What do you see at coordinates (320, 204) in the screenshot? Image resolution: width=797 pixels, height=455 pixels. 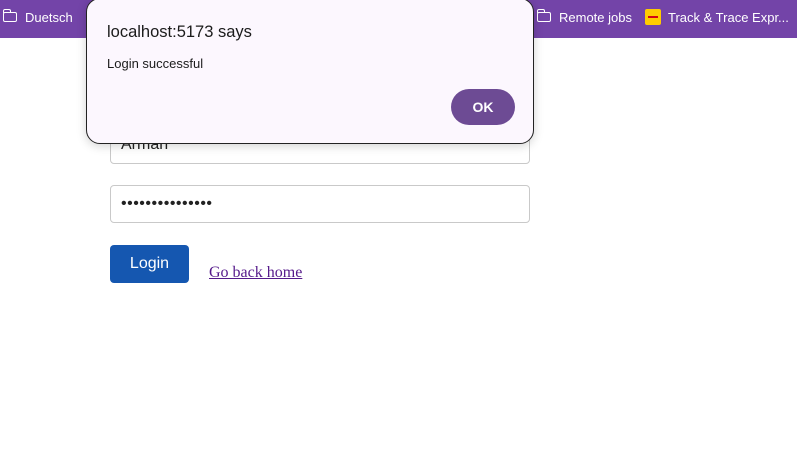 I see `password-input` at bounding box center [320, 204].